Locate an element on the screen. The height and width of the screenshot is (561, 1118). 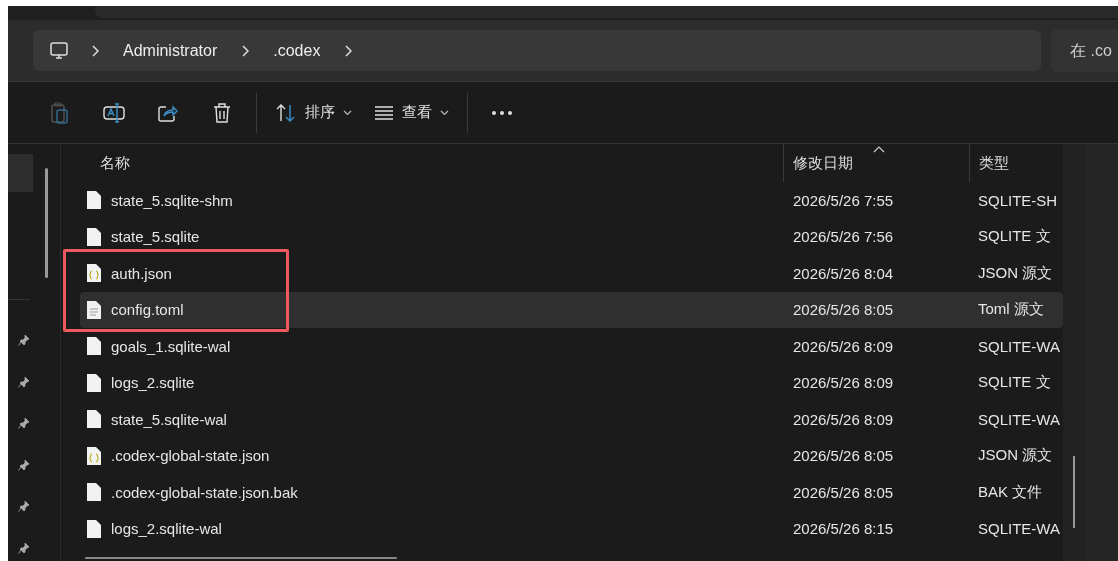
file-row: state_5.sqlite-wal 2026/5/26 8:09 SQLITE-WA is located at coordinates (571, 419).